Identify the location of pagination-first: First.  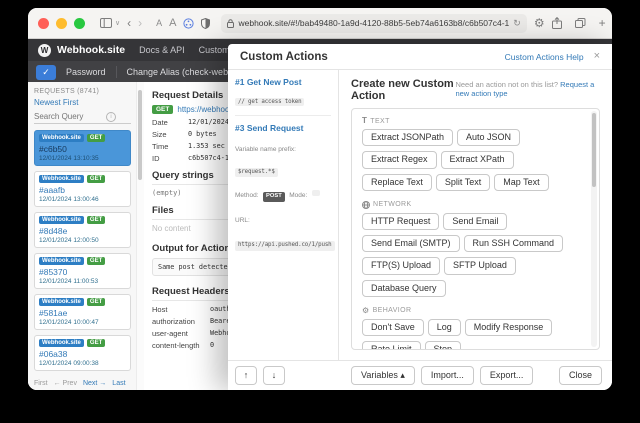
(41, 383).